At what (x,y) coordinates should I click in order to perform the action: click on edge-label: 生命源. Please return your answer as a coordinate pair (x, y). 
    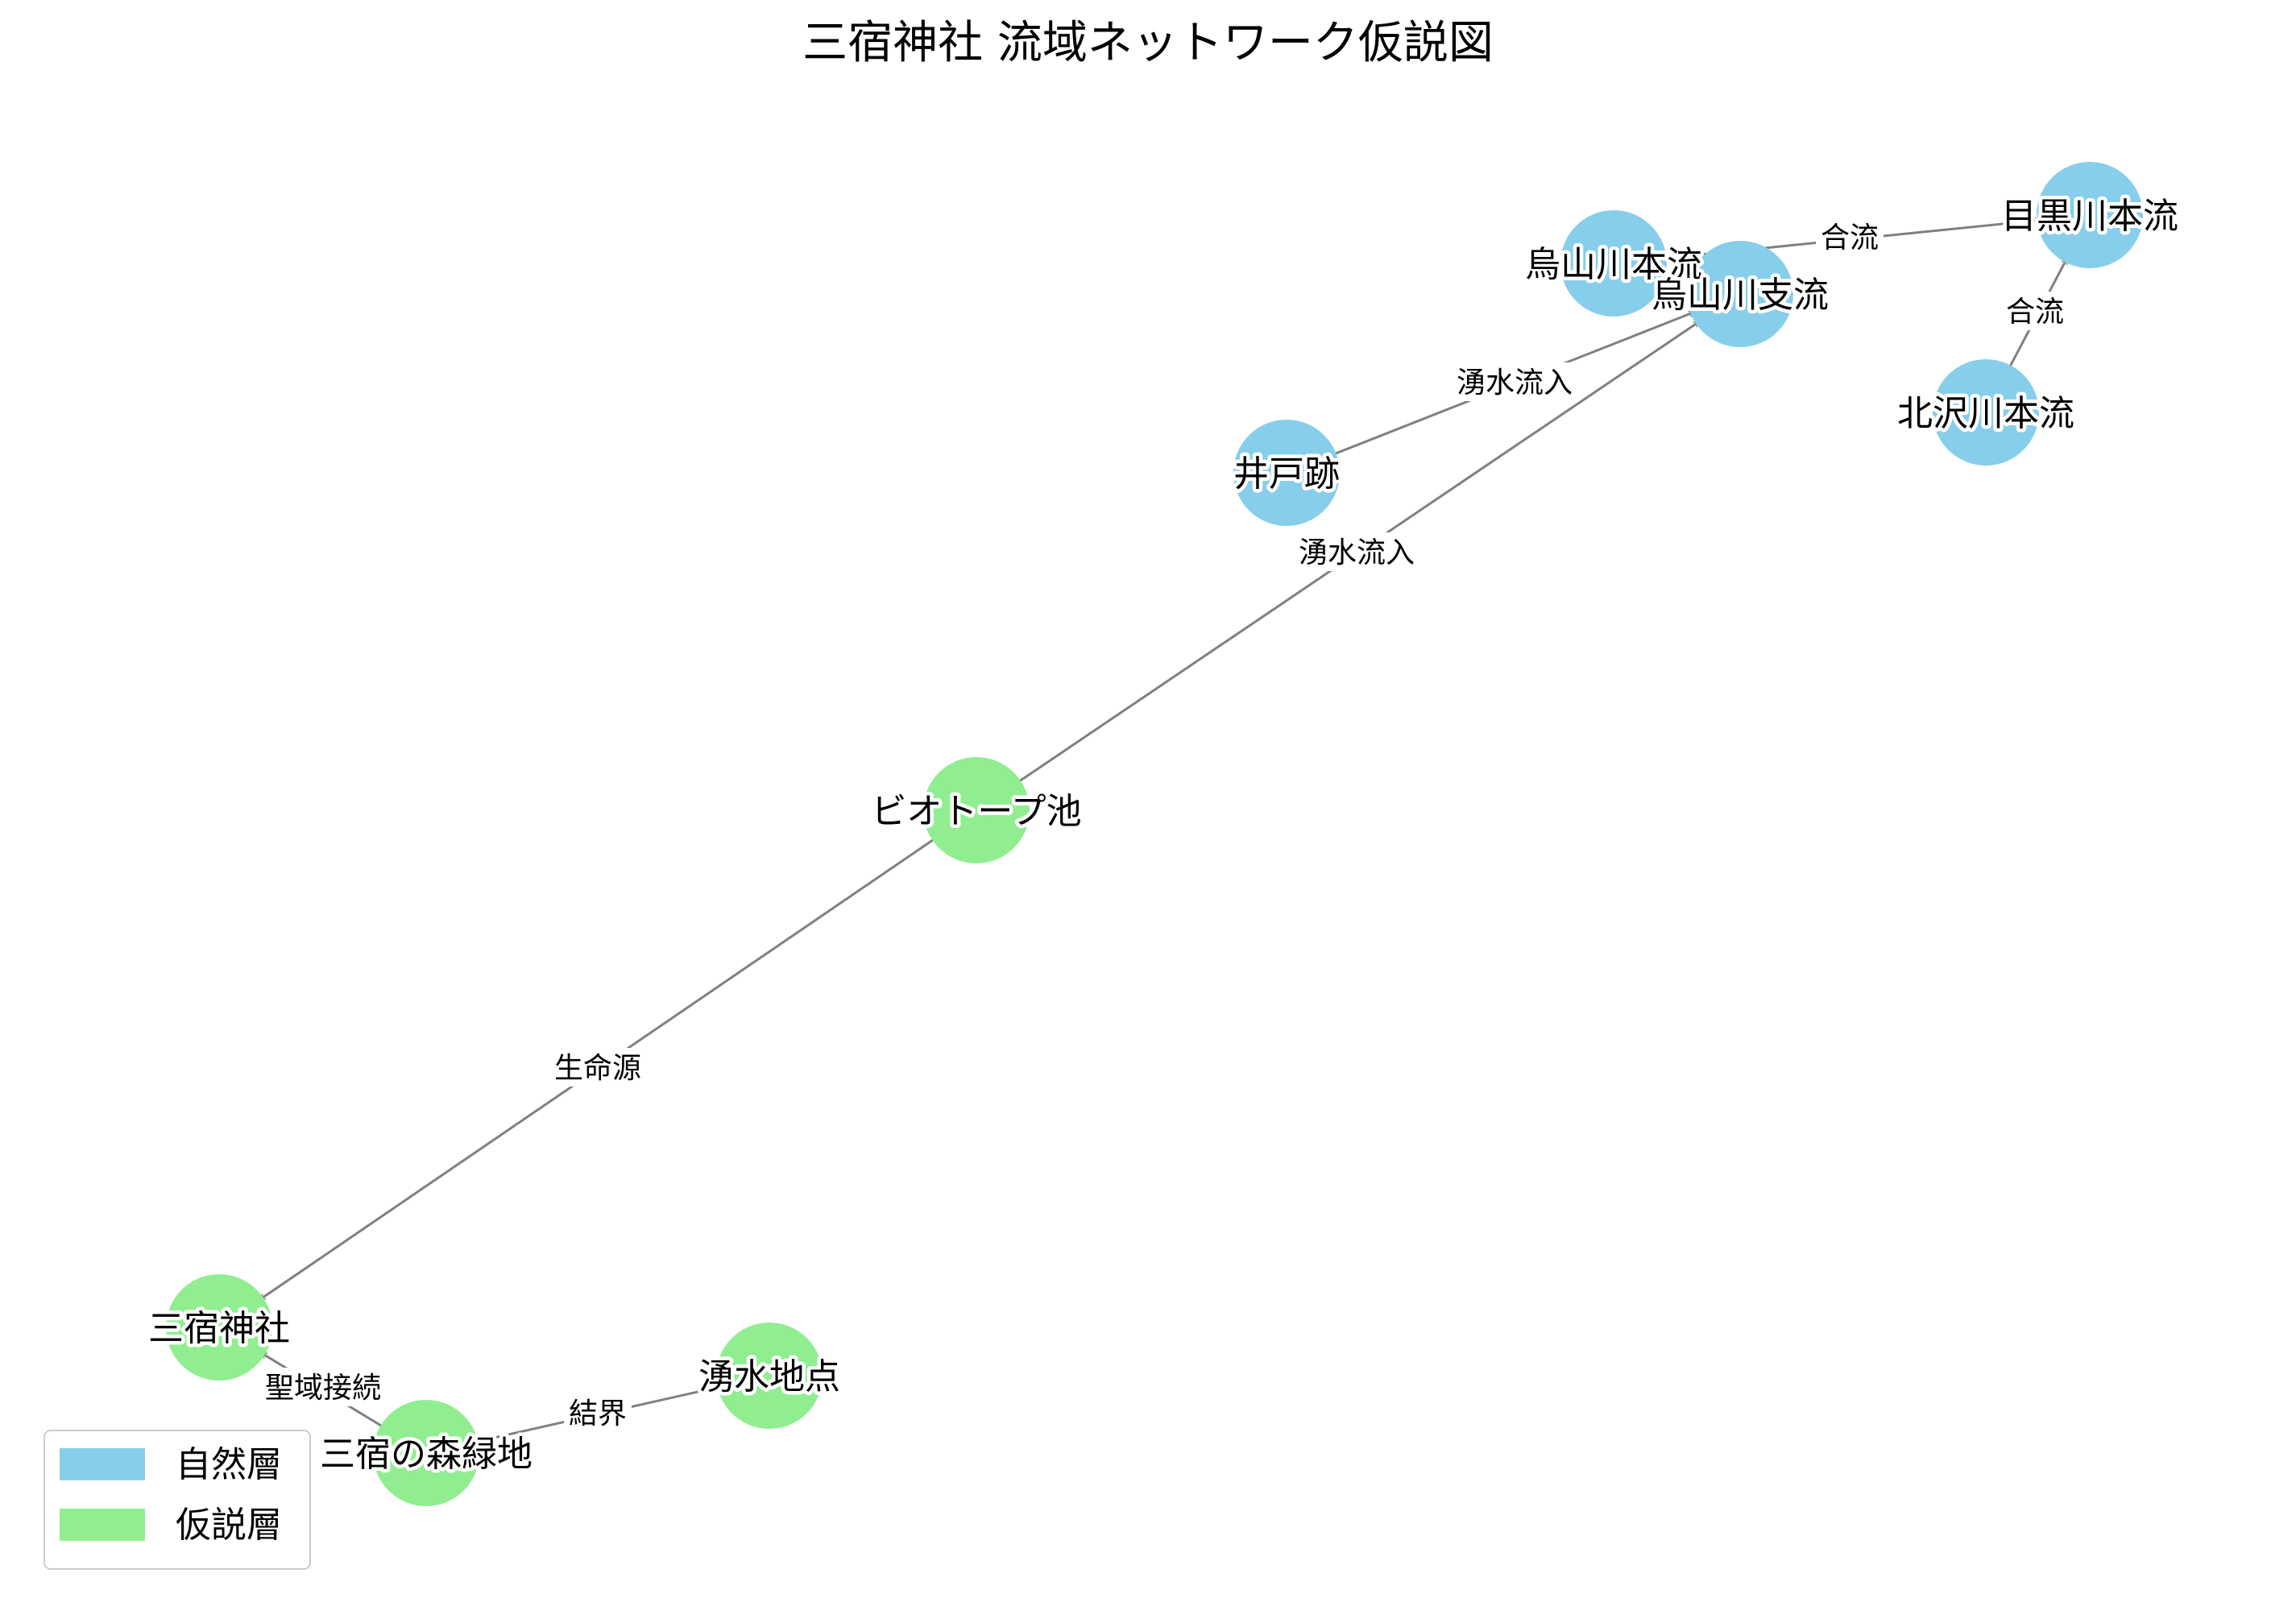
    Looking at the image, I should click on (597, 1068).